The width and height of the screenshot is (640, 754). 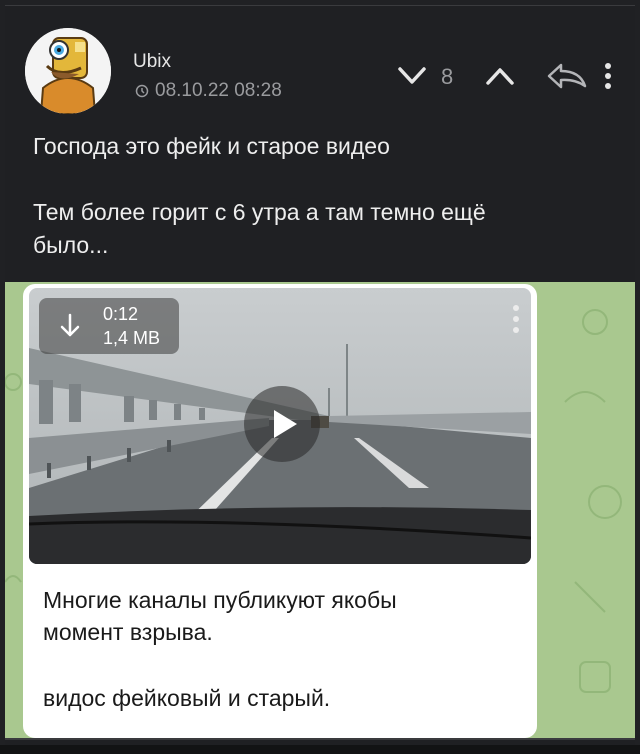 I want to click on kebab-menu-icon, so click(x=608, y=76).